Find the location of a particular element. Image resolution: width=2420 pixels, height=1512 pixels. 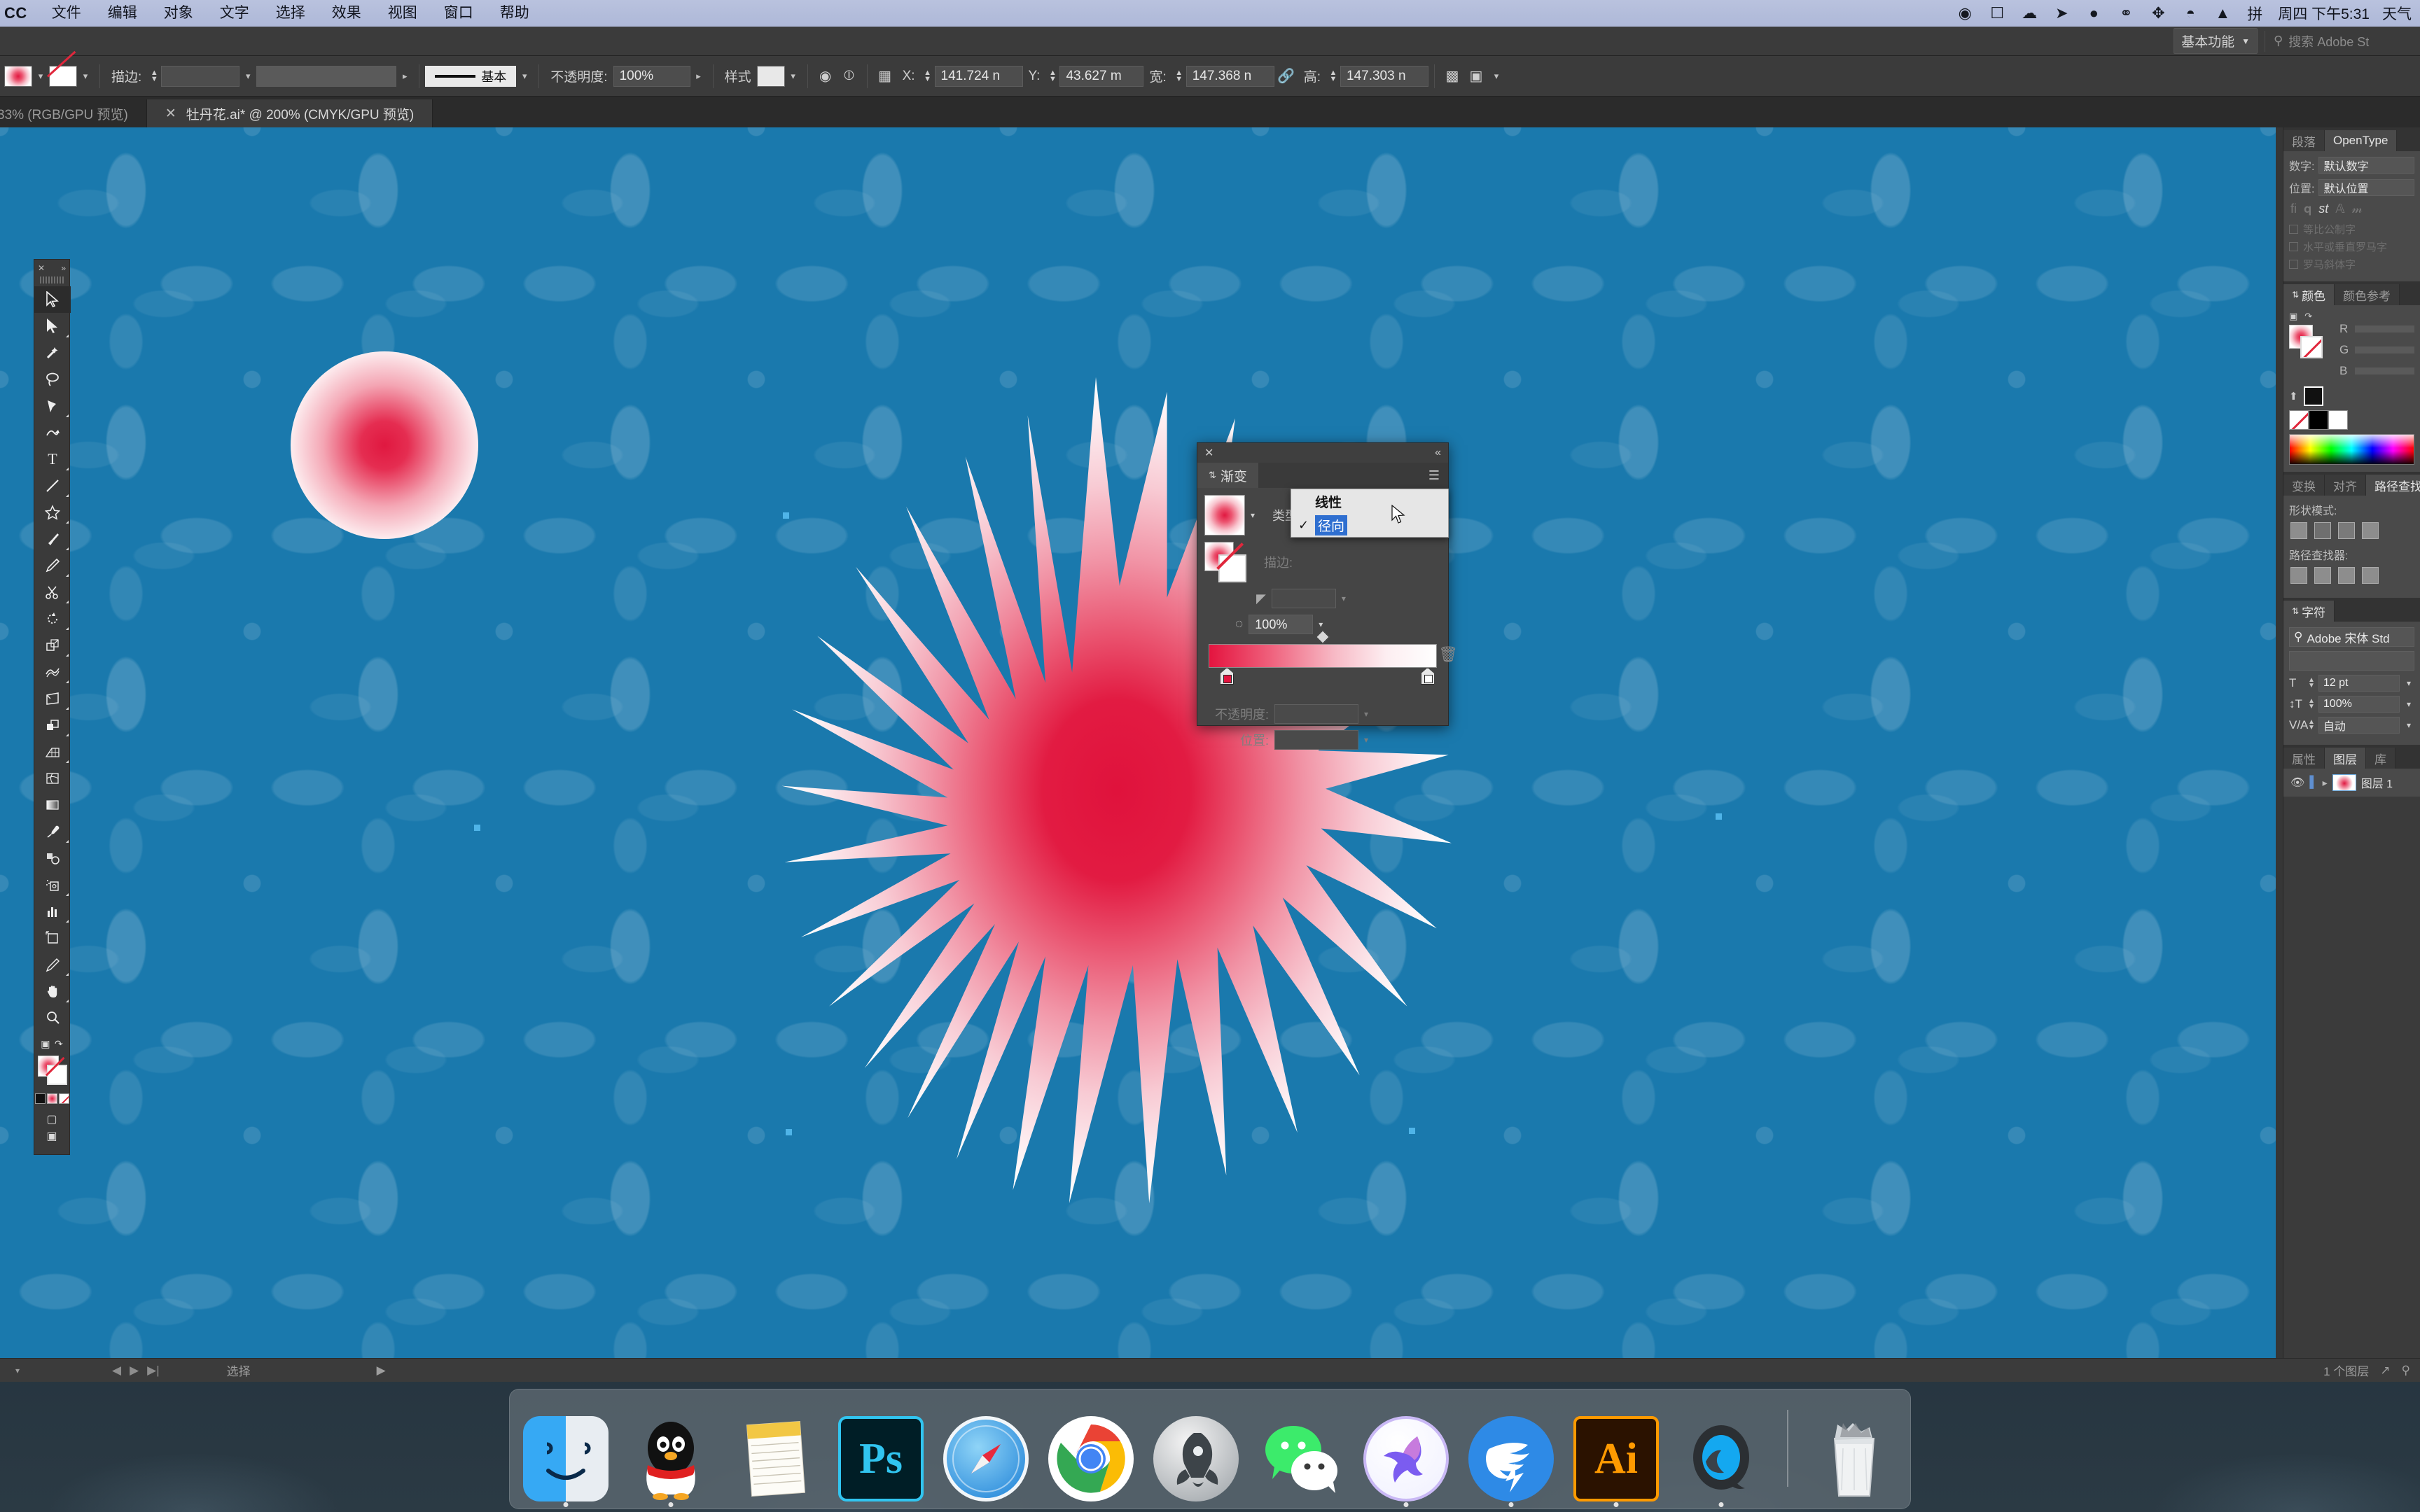

menu-item-type: 文字 is located at coordinates (235, 13).